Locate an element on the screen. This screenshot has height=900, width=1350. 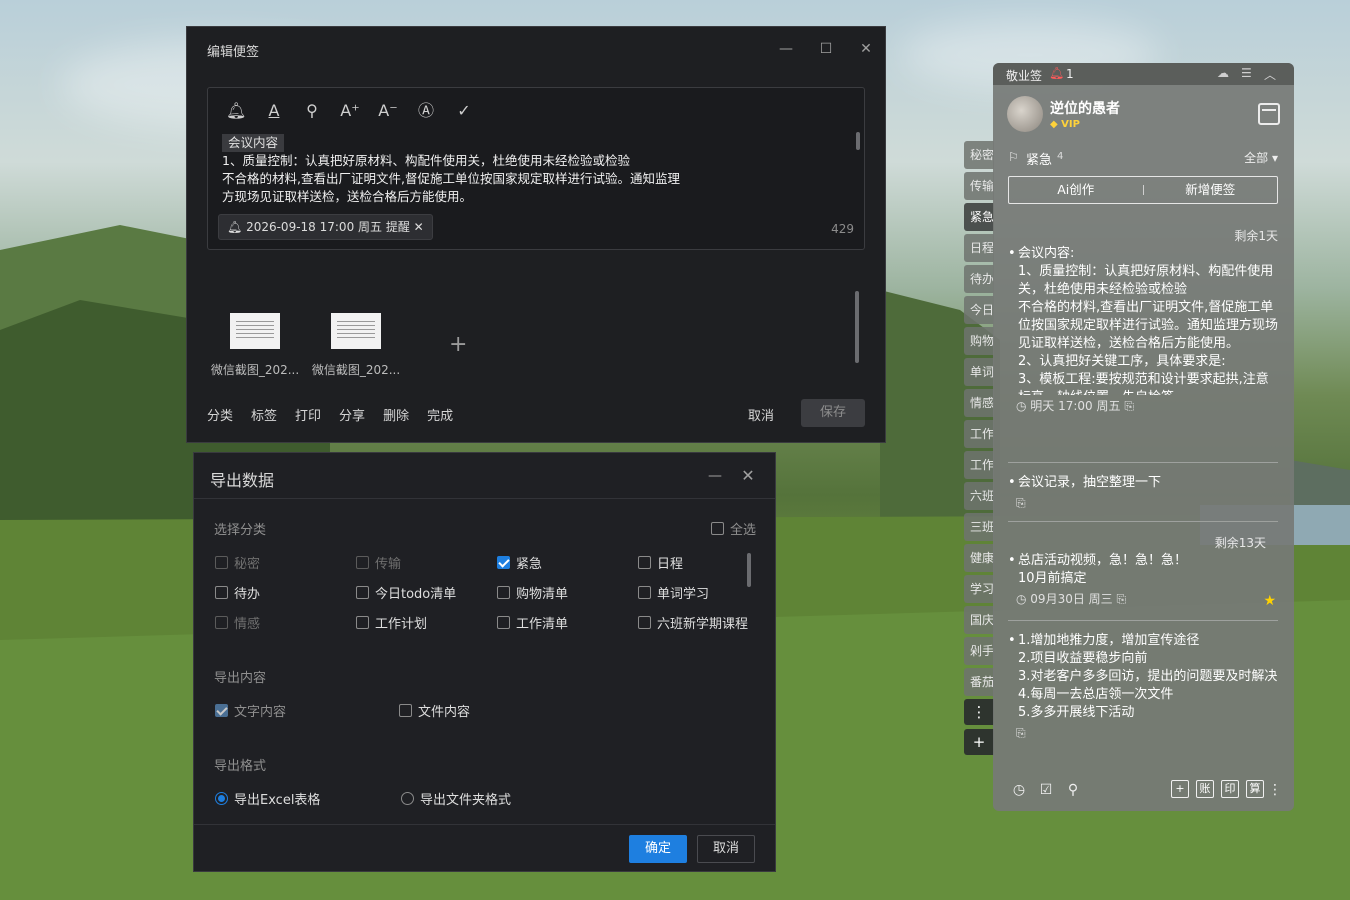
dialog-title: 导出数据 is located at coordinates (242, 480).